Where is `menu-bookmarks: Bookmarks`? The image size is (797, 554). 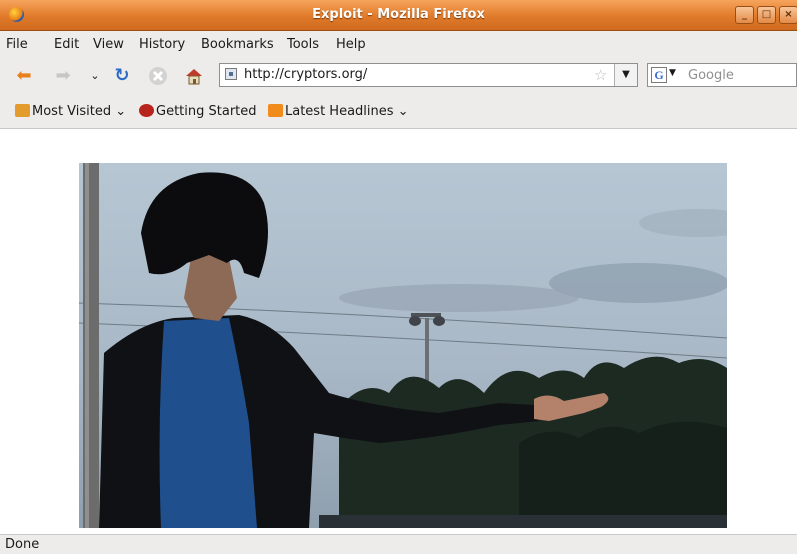 menu-bookmarks: Bookmarks is located at coordinates (237, 44).